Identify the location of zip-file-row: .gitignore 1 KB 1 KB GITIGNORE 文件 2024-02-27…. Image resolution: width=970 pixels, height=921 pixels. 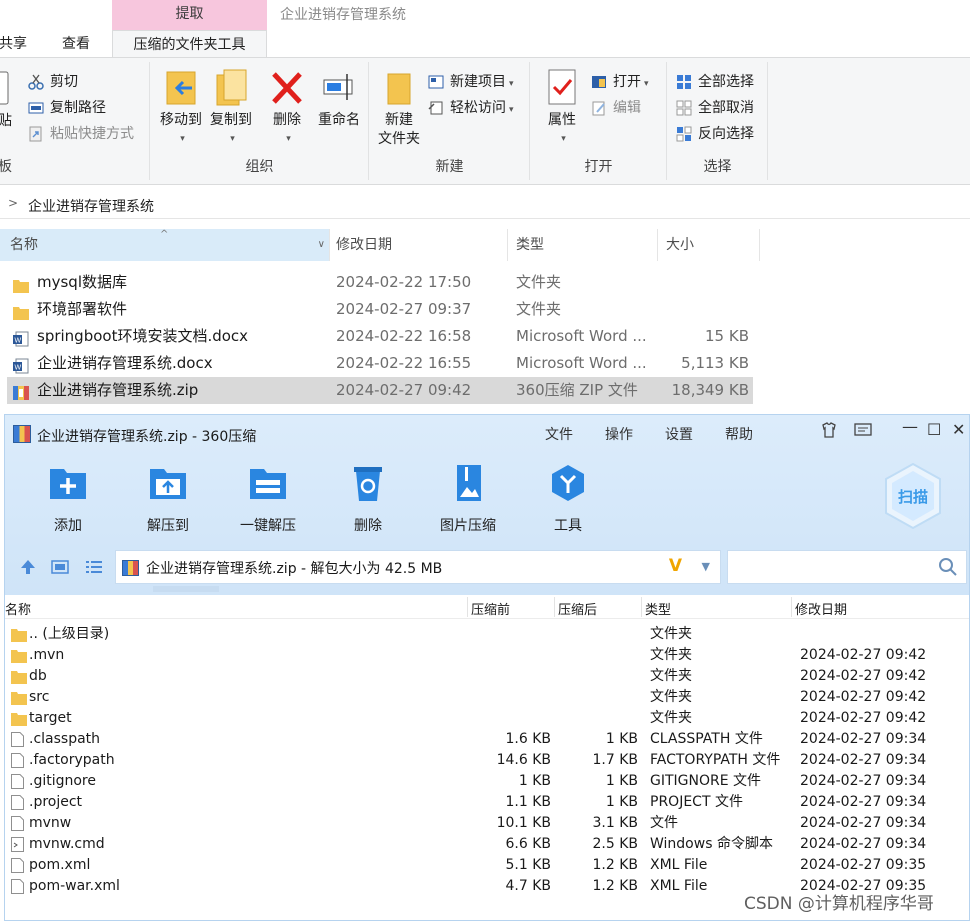
(487, 781).